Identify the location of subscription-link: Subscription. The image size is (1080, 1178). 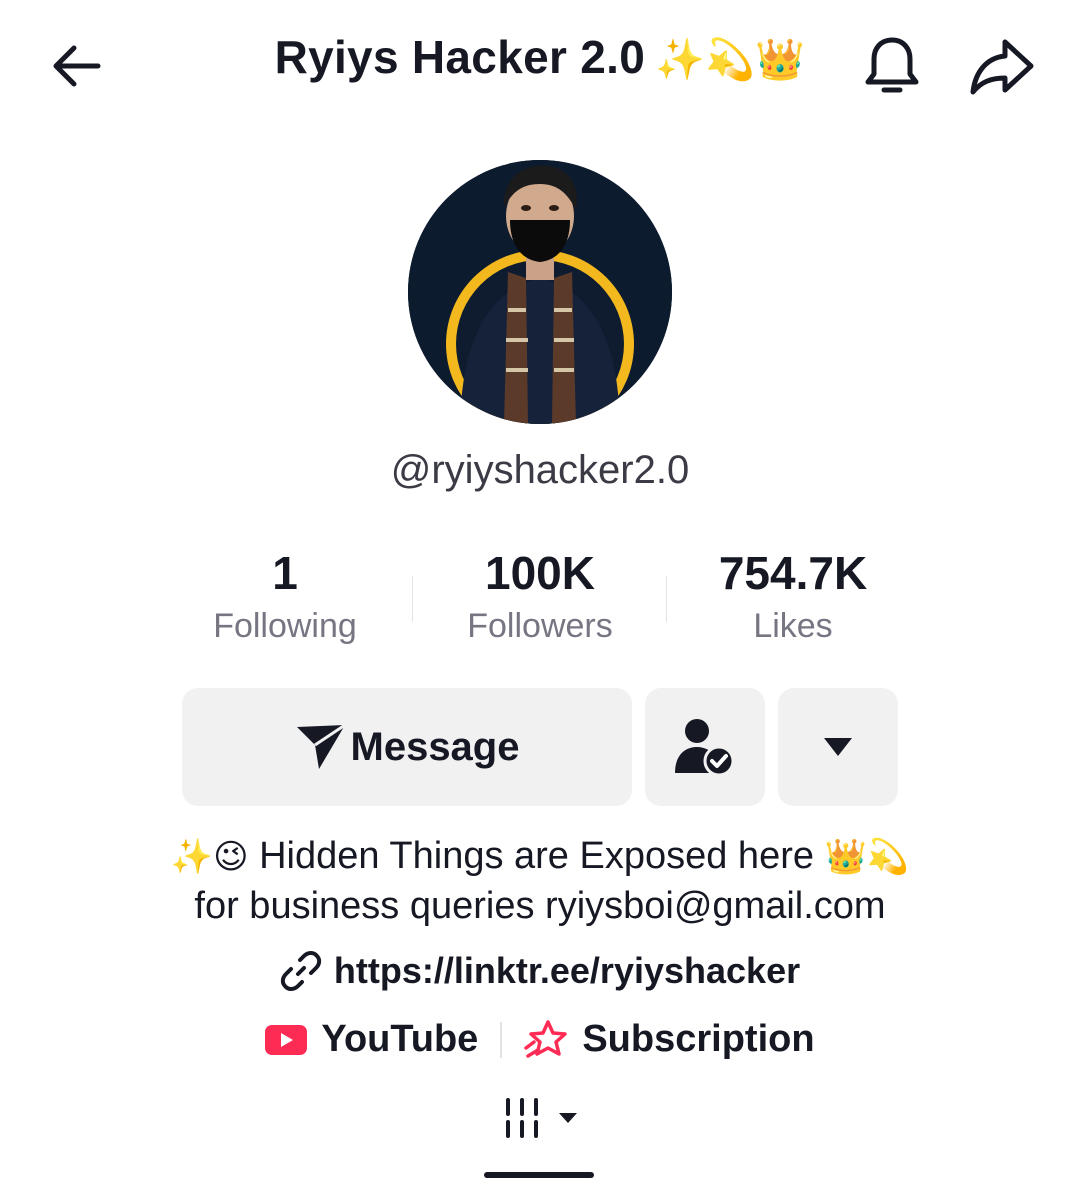
(669, 1039).